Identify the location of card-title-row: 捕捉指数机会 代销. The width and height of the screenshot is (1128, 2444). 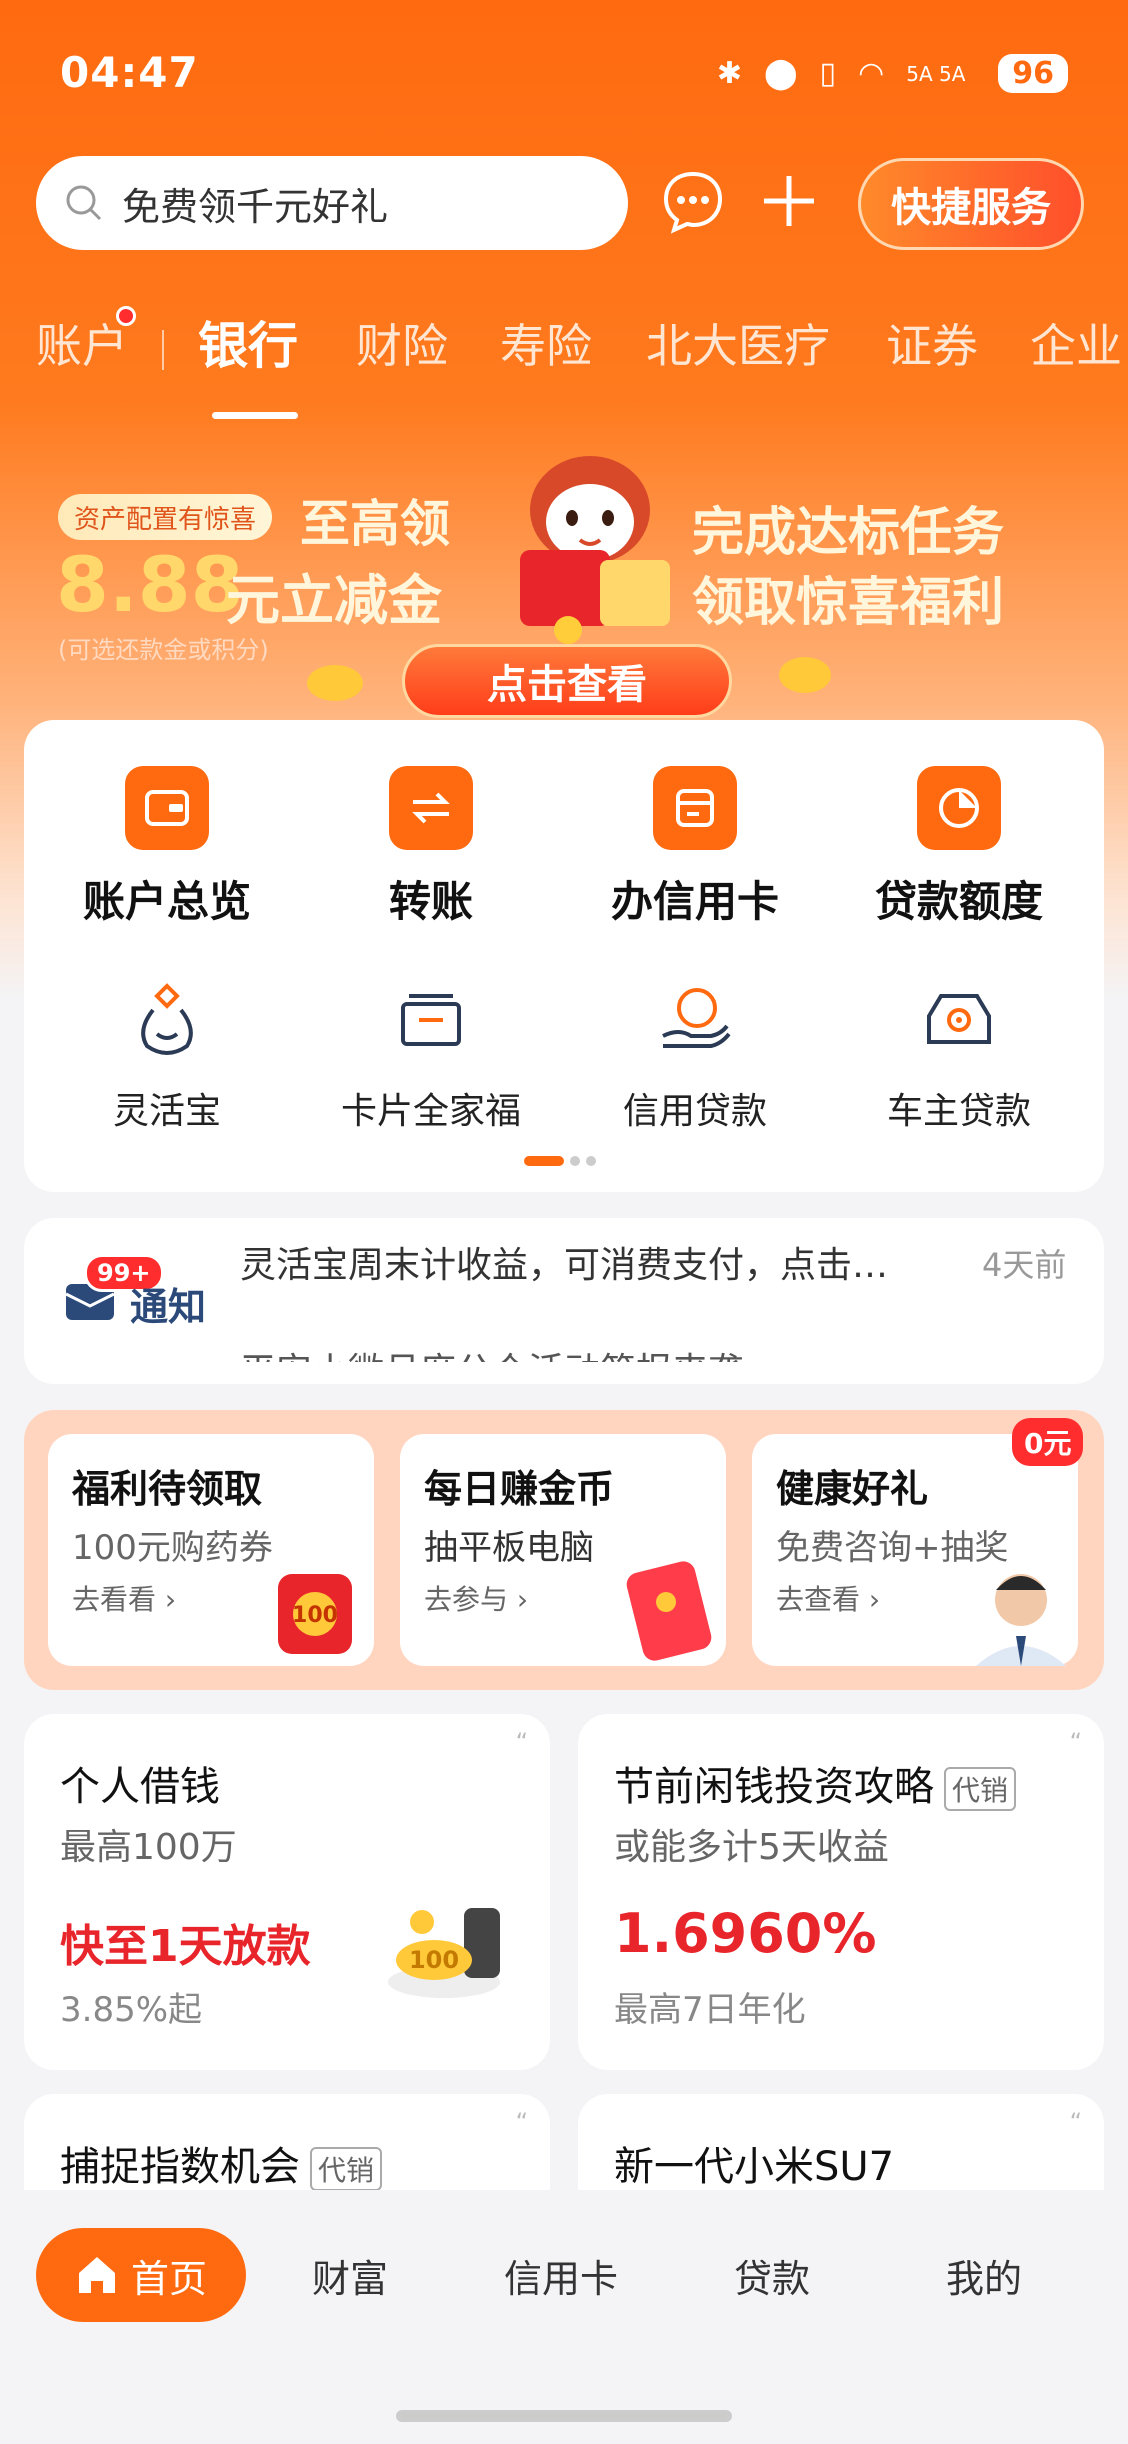
(221, 2163).